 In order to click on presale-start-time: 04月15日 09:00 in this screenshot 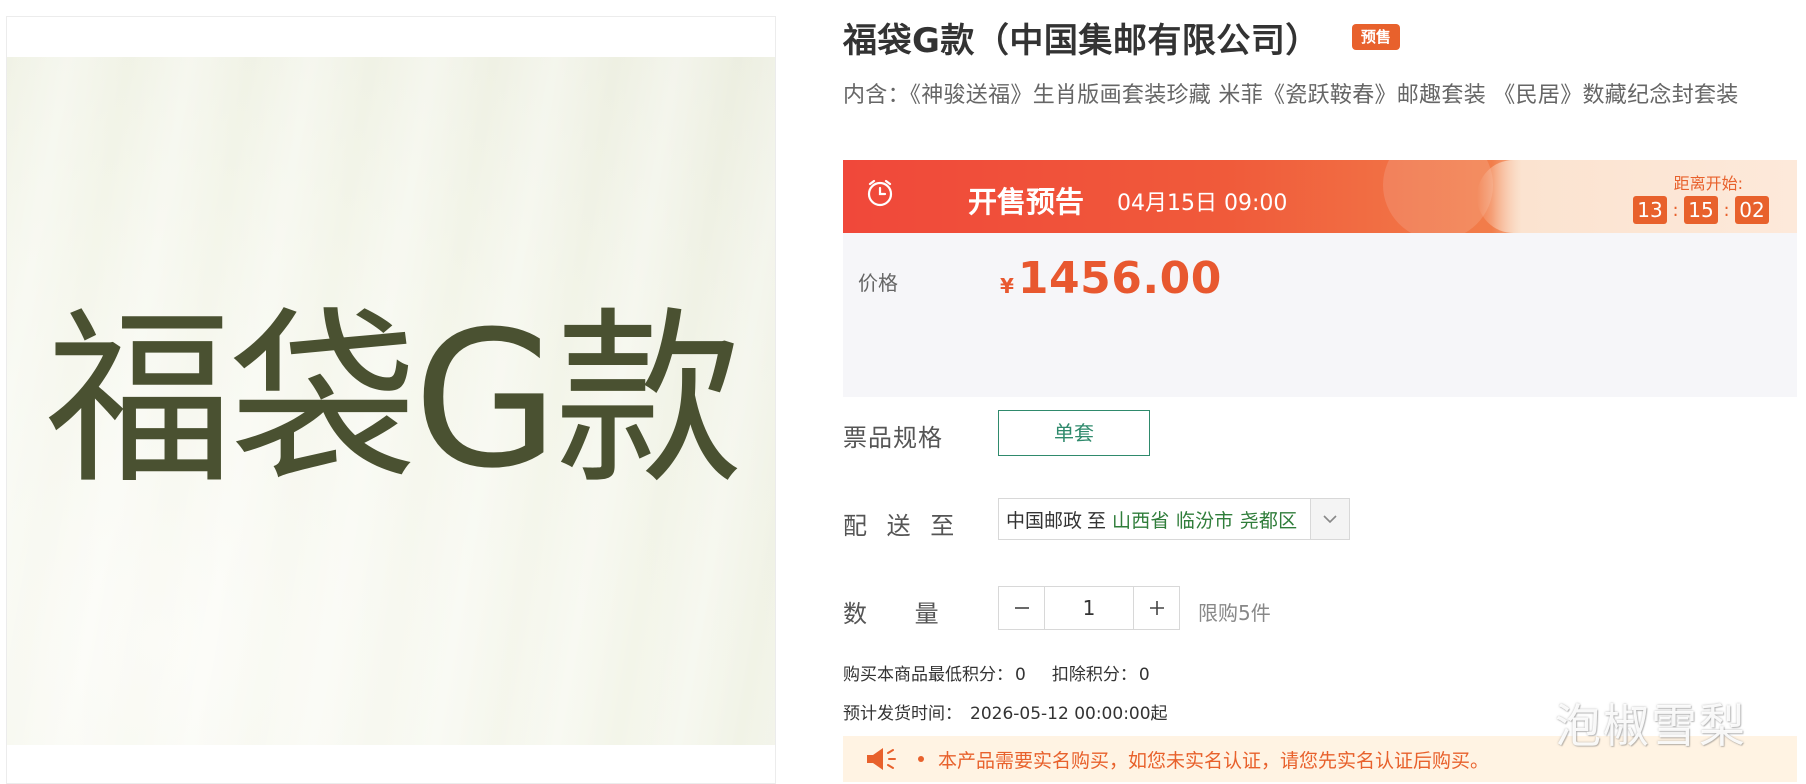, I will do `click(1202, 203)`.